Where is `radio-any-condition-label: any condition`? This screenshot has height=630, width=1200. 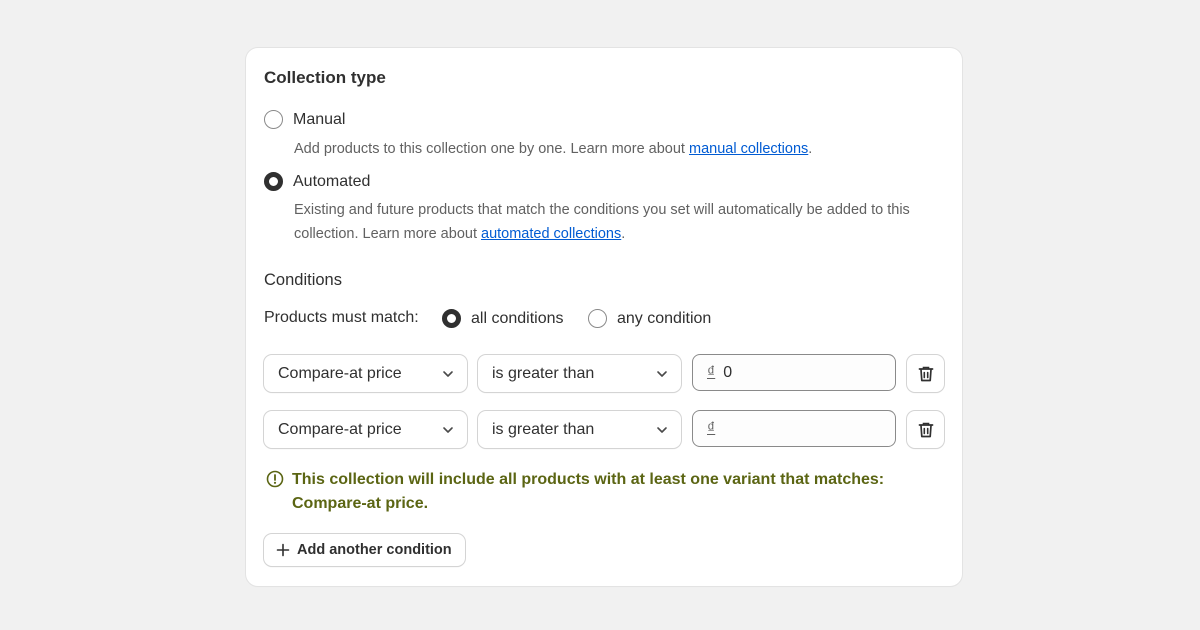
radio-any-condition-label: any condition is located at coordinates (664, 318).